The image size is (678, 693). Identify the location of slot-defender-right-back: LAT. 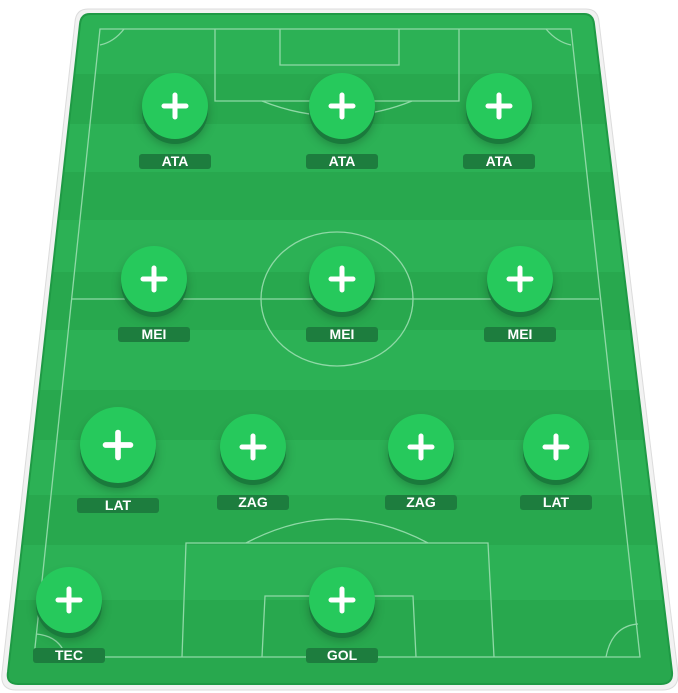
(556, 462).